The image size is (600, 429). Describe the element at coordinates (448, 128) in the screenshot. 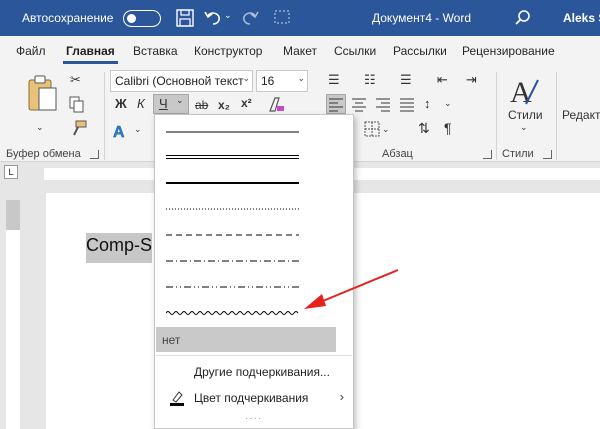

I see `show-marks-icon: ¶` at that location.